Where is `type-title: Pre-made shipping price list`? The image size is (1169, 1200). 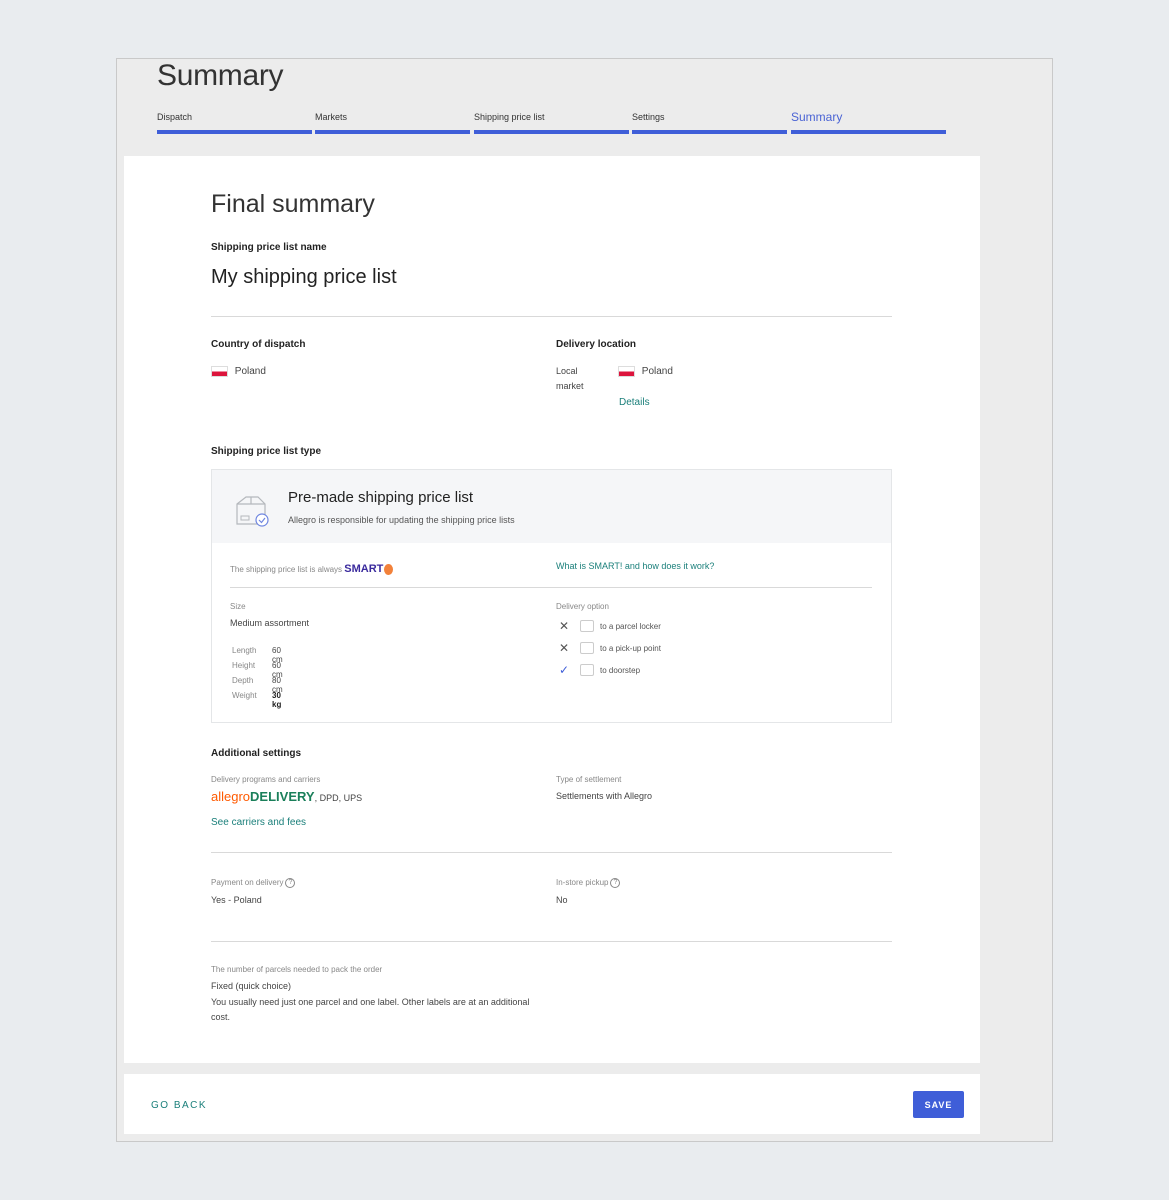
type-title: Pre-made shipping price list is located at coordinates (381, 497).